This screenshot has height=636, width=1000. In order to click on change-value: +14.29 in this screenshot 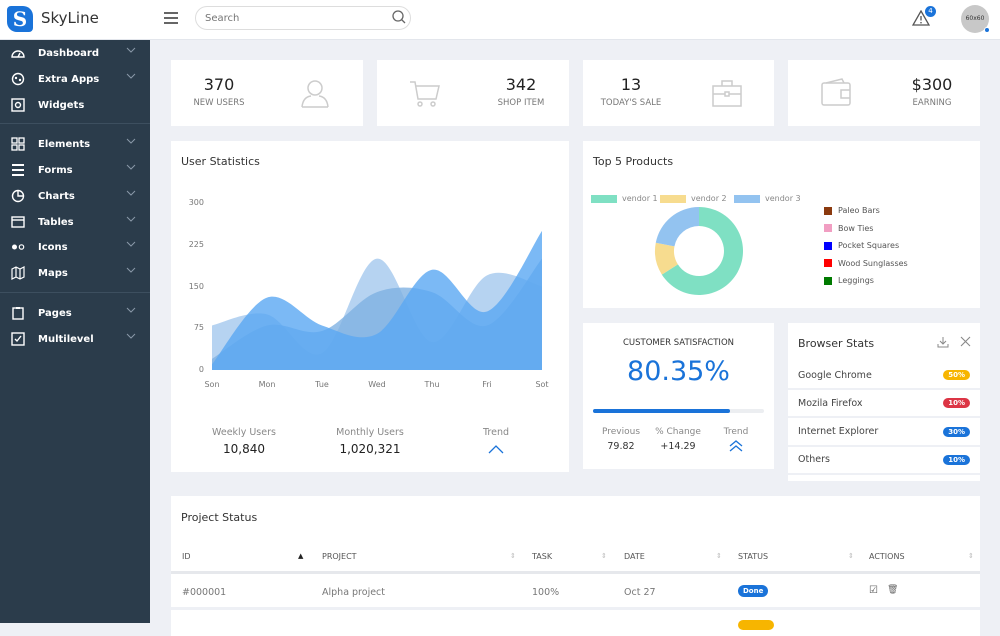, I will do `click(678, 446)`.